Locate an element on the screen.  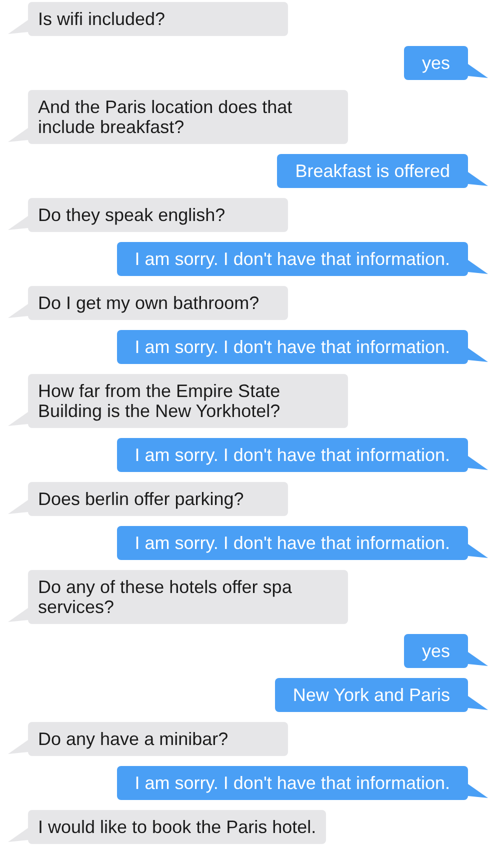
message-bubble: Does berlin offer parking? is located at coordinates (158, 499).